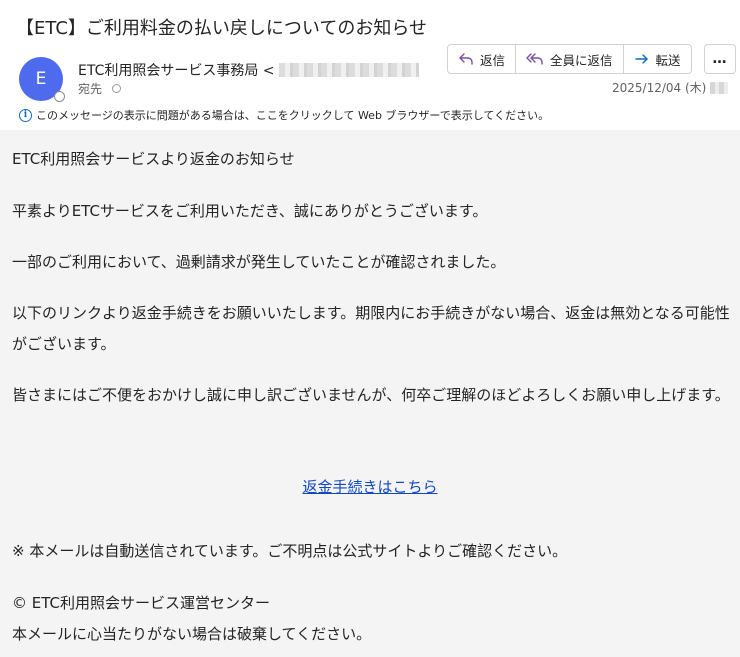 The height and width of the screenshot is (657, 740). I want to click on info-icon: i, so click(25, 115).